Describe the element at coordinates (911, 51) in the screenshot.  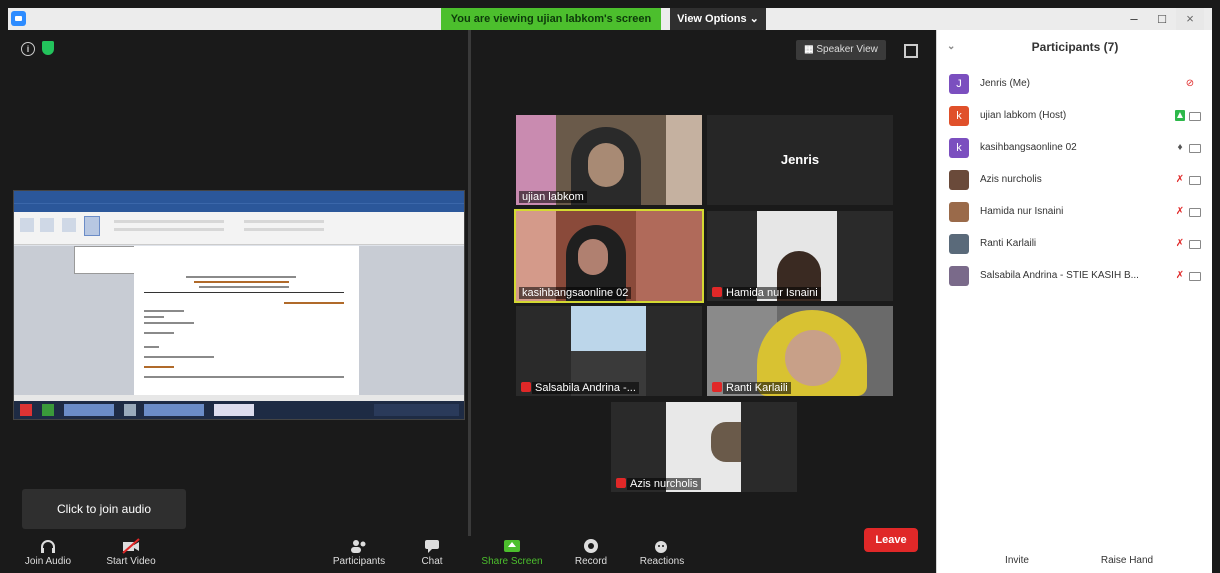
I see `fullscreen-icon` at that location.